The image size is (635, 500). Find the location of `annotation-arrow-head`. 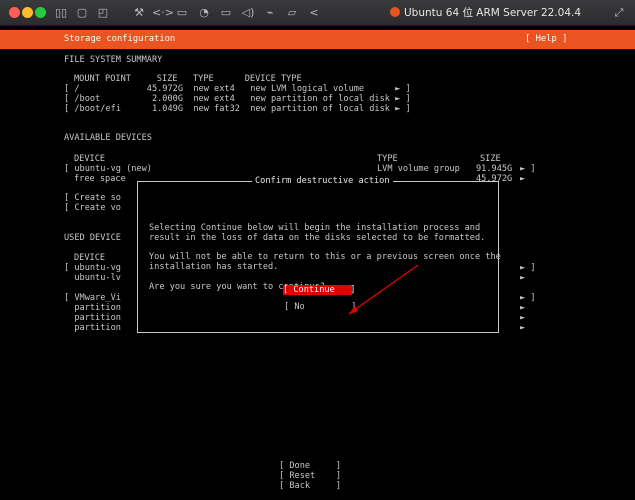

annotation-arrow-head is located at coordinates (353, 310).